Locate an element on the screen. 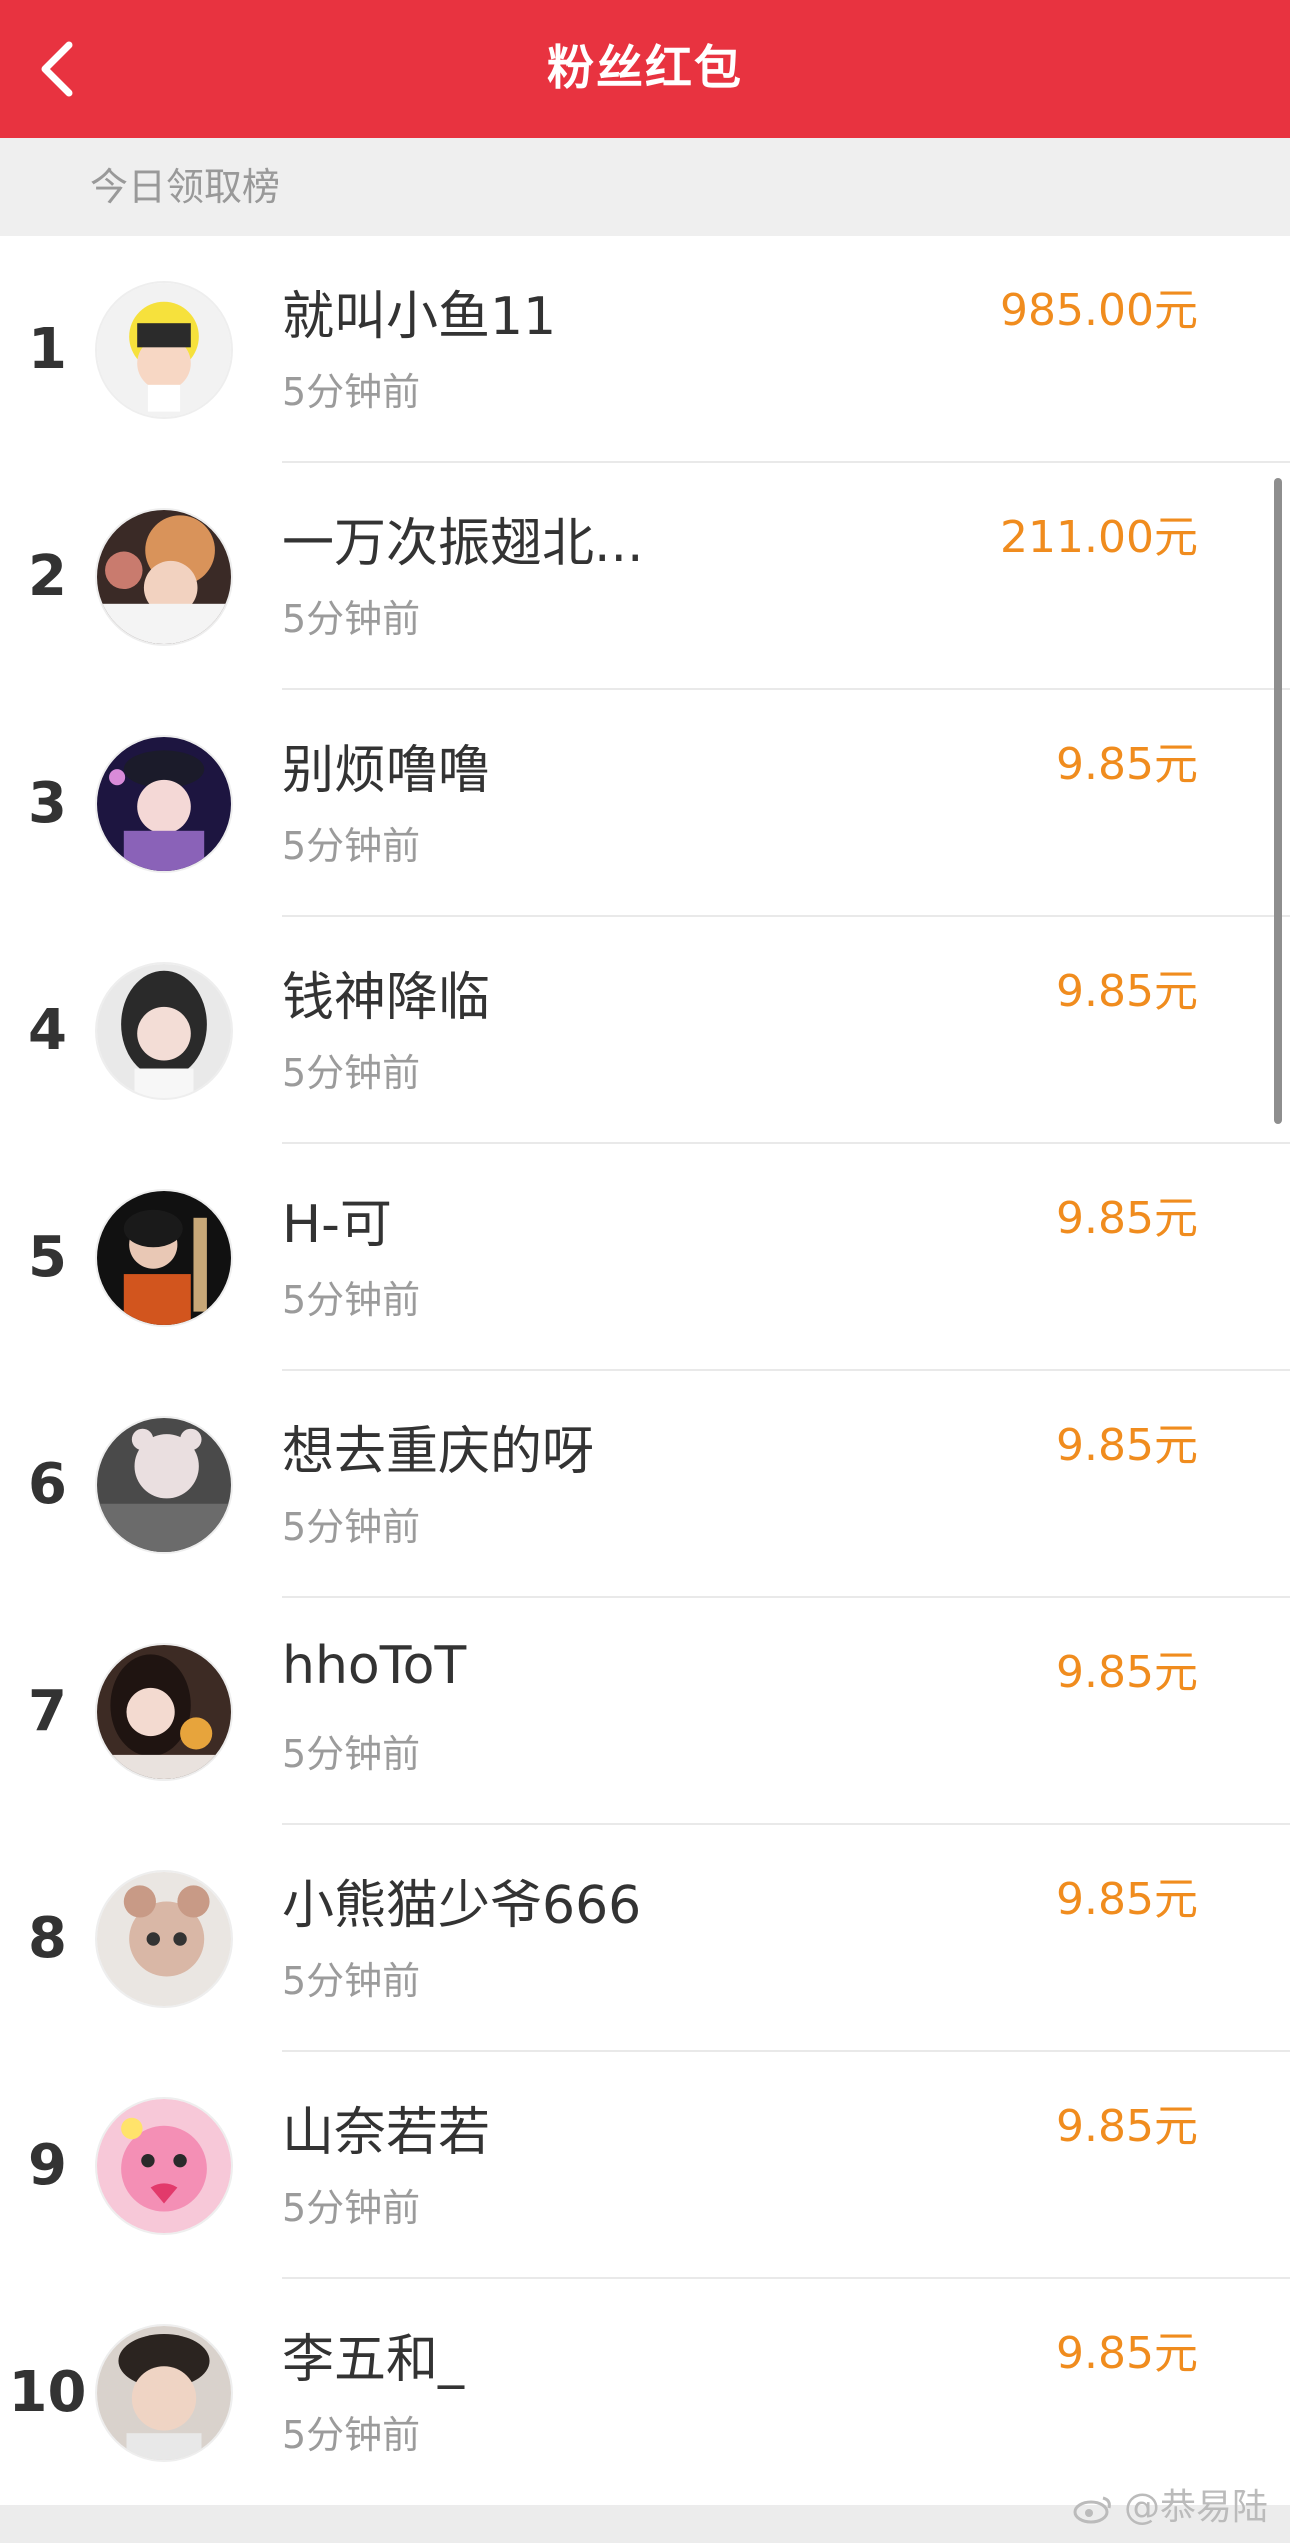 The height and width of the screenshot is (2543, 1290). list-item: 1 就叫小鱼11 5分钟前 985.00元 is located at coordinates (645, 349).